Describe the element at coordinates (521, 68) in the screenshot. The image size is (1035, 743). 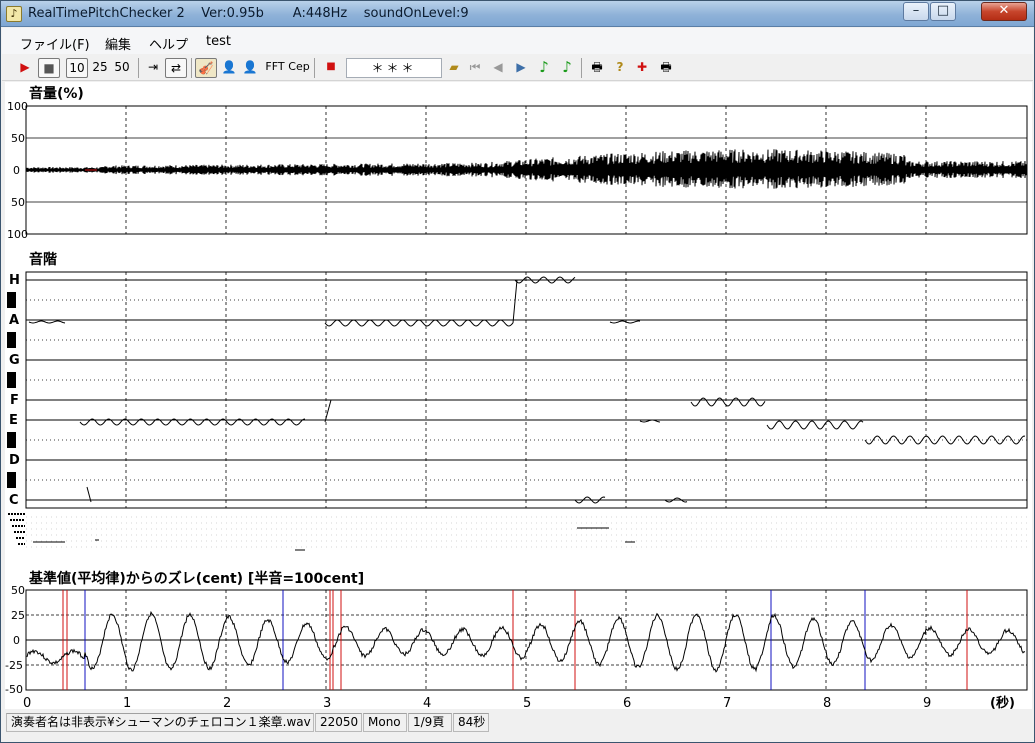
I see `next-page-icon: ▶` at that location.